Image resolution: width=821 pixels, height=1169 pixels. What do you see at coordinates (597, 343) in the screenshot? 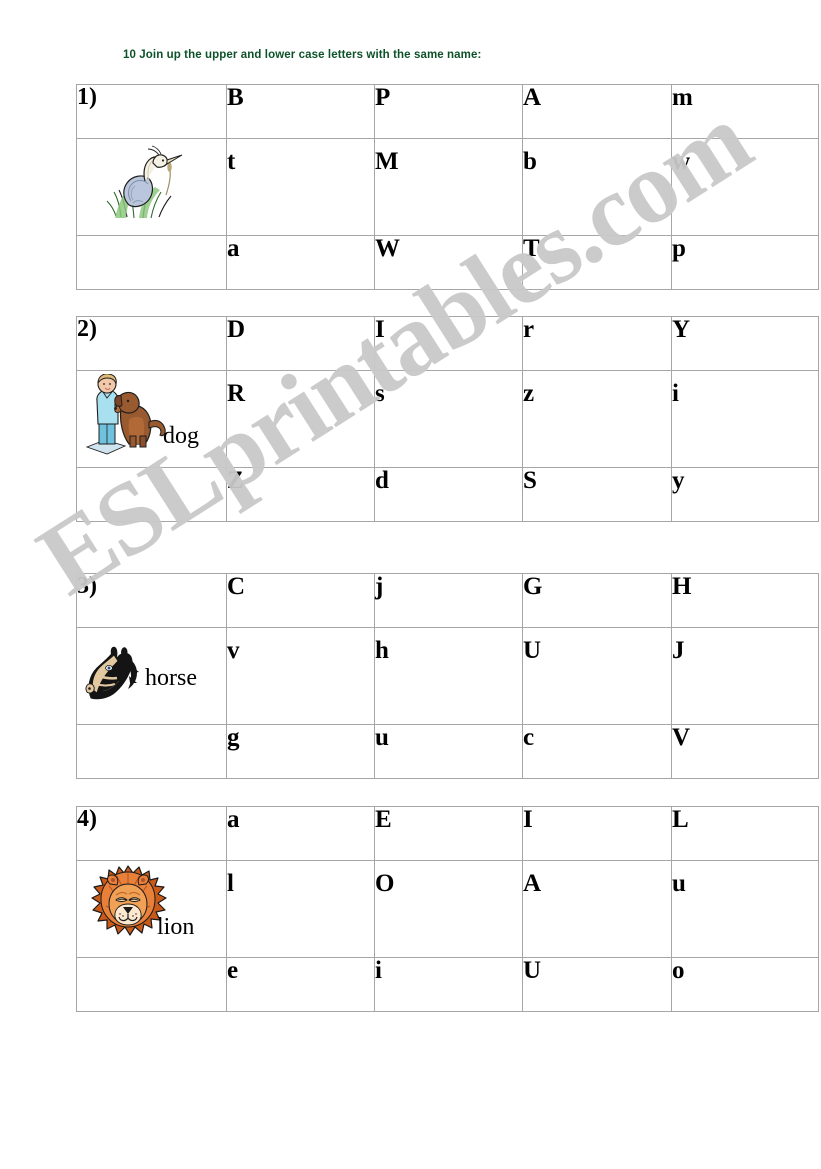
I see `letter-cell: r` at bounding box center [597, 343].